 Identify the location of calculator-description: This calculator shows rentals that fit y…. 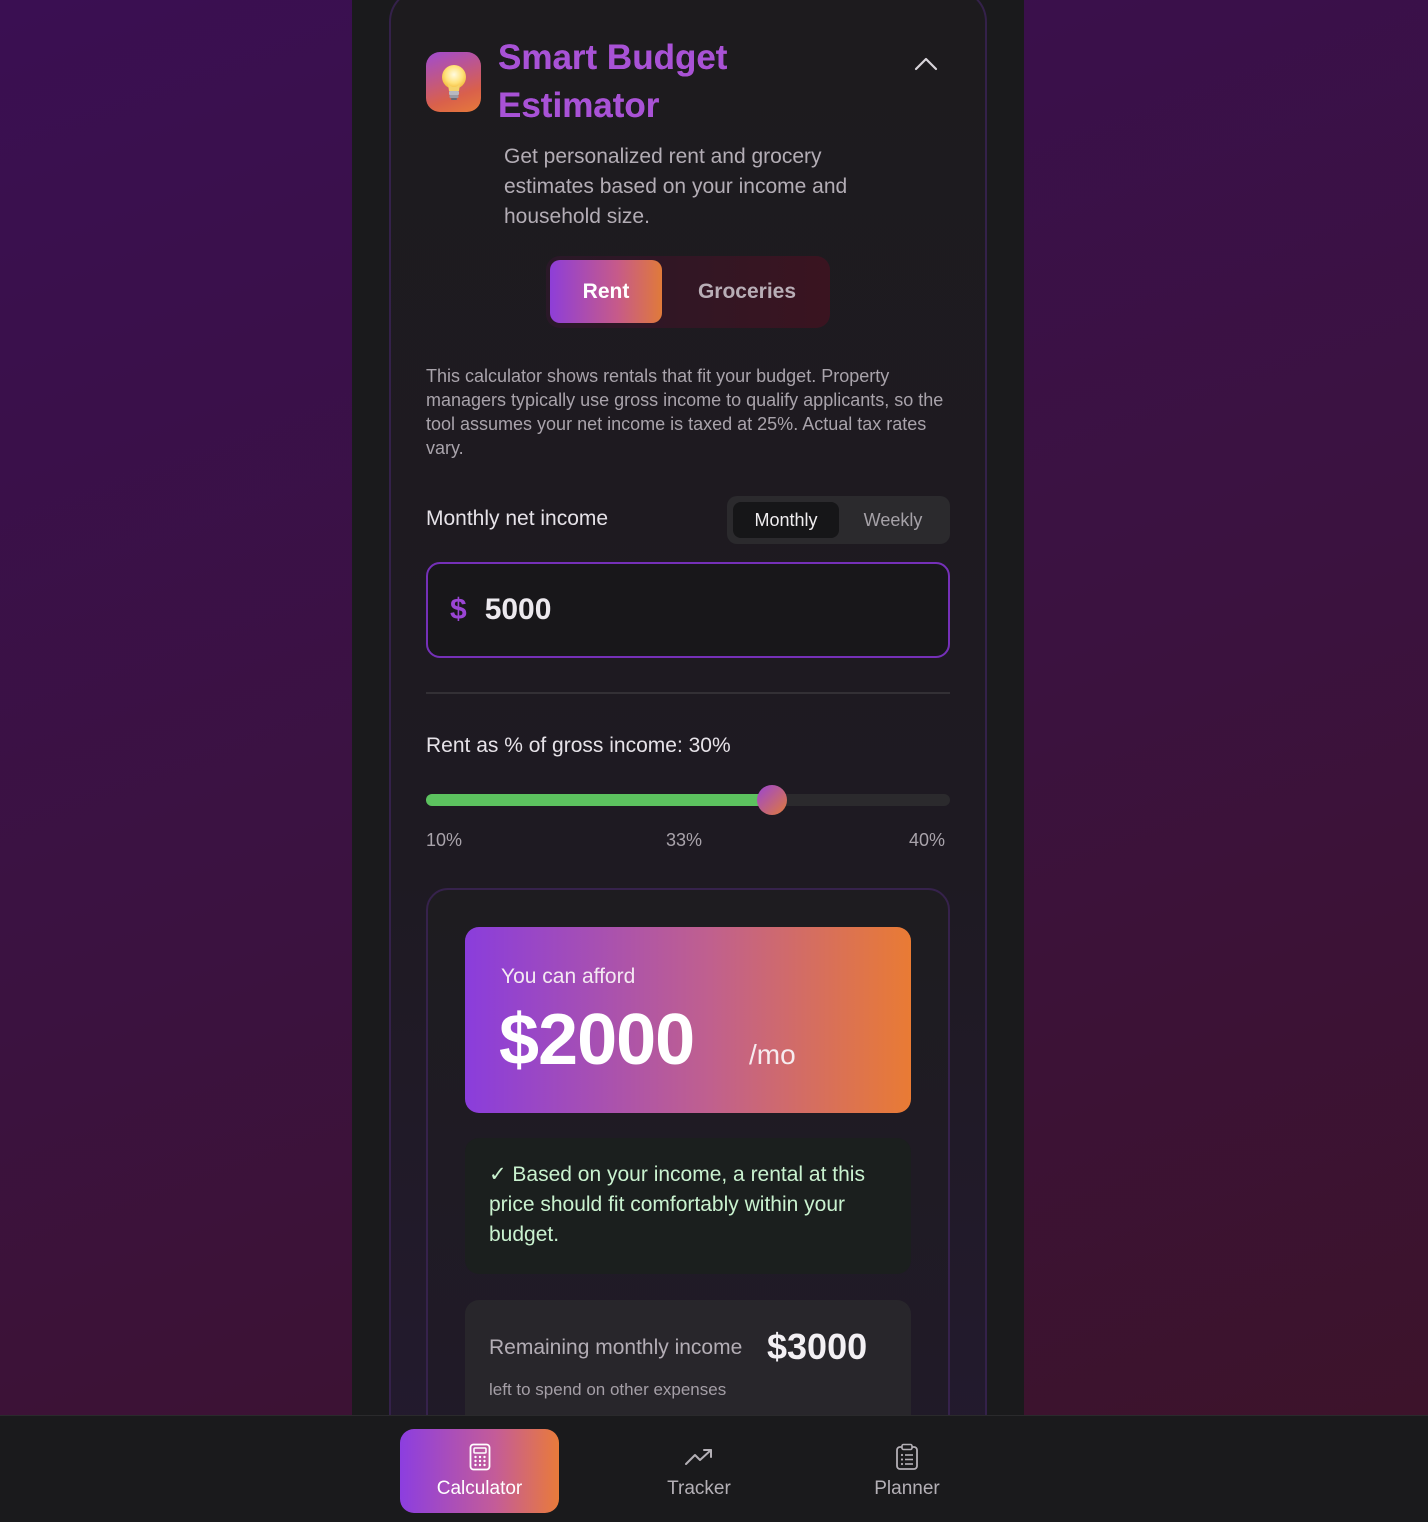
(685, 412).